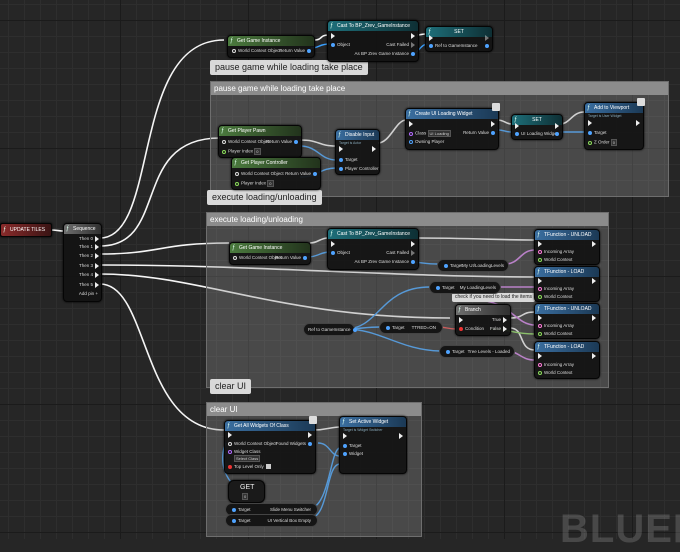 This screenshot has height=552, width=680. What do you see at coordinates (245, 496) in the screenshot?
I see `get-index-field: 0` at bounding box center [245, 496].